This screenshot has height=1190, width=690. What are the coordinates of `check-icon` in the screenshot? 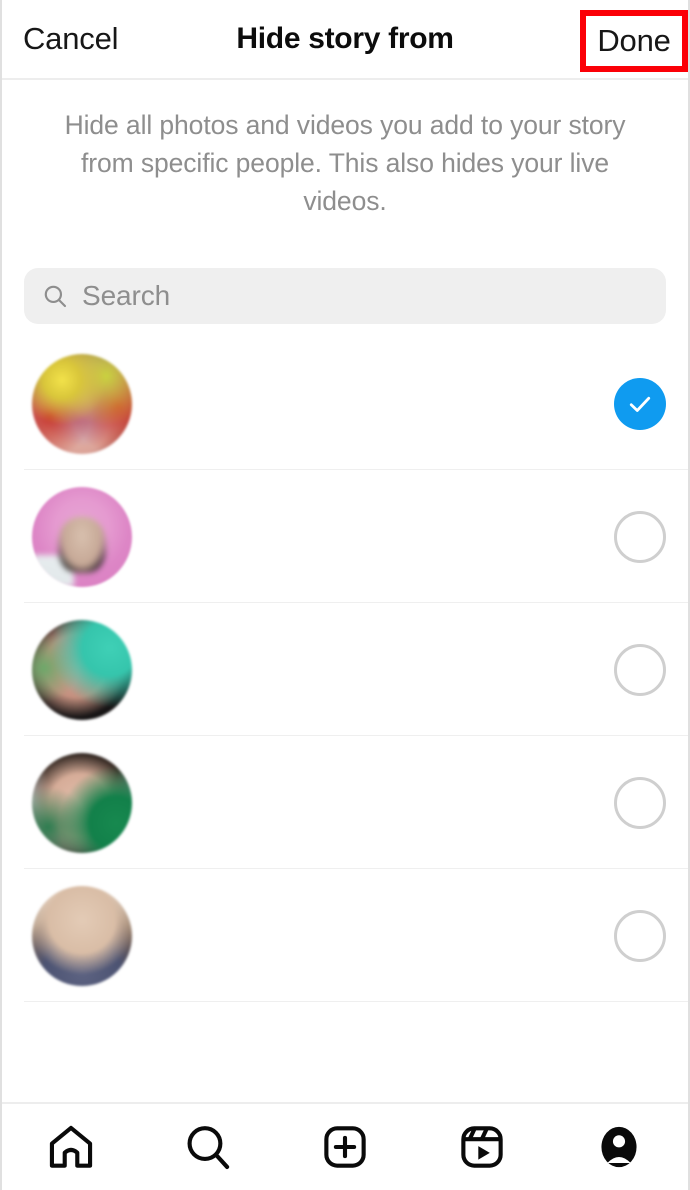 It's located at (640, 404).